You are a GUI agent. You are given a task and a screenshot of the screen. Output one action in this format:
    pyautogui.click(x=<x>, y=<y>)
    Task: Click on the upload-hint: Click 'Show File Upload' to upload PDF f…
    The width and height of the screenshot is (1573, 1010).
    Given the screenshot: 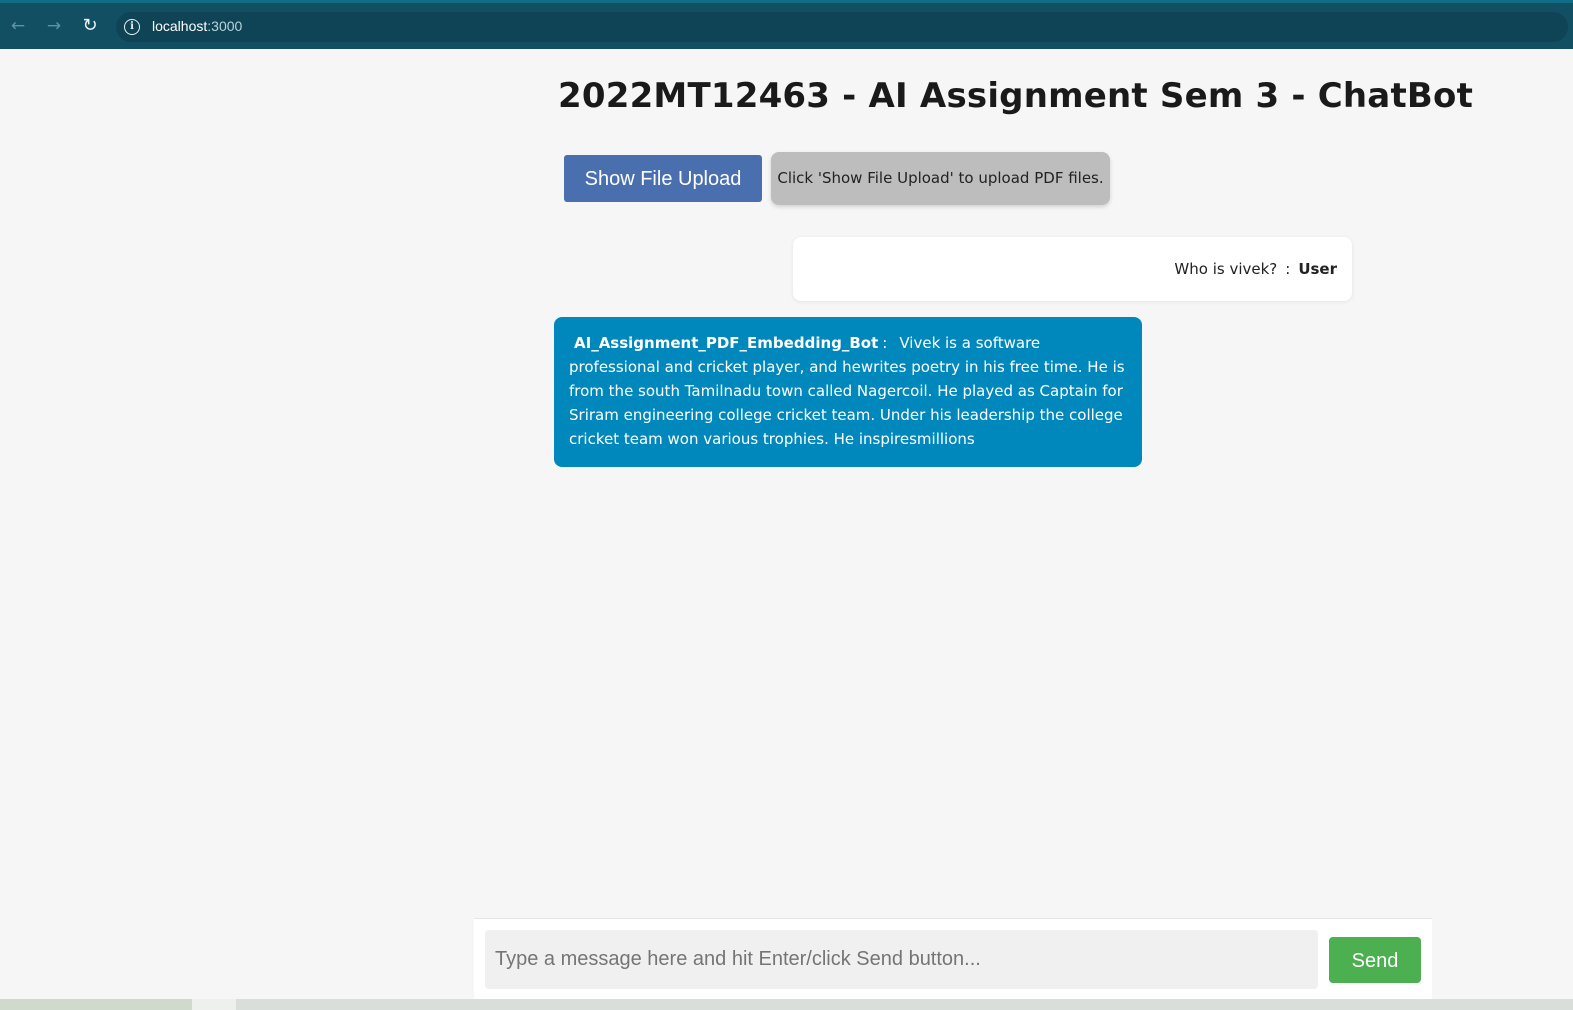 What is the action you would take?
    pyautogui.click(x=940, y=178)
    